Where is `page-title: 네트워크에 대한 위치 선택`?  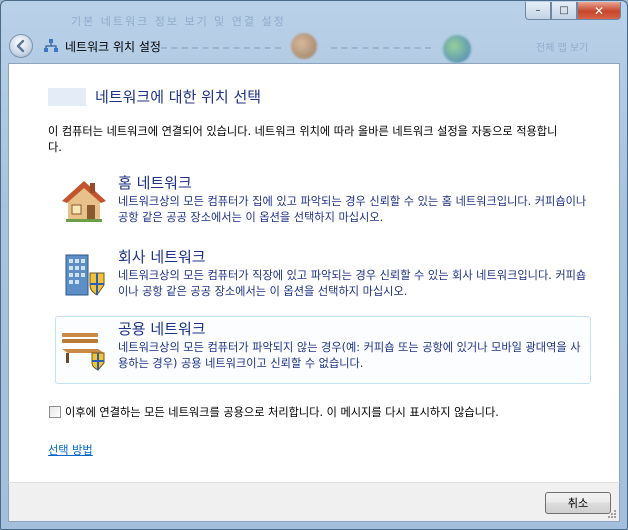 page-title: 네트워크에 대한 위치 선택 is located at coordinates (178, 97).